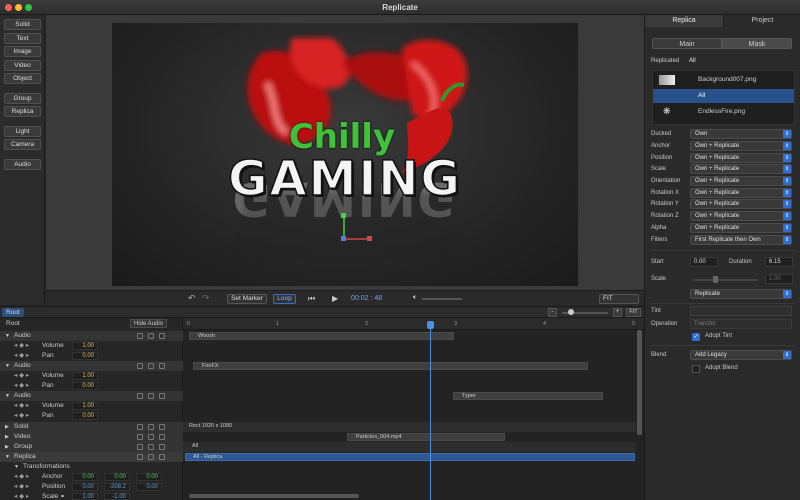 Image resolution: width=800 pixels, height=500 pixels. I want to click on video-layer: ▶ Video, so click(91, 437).